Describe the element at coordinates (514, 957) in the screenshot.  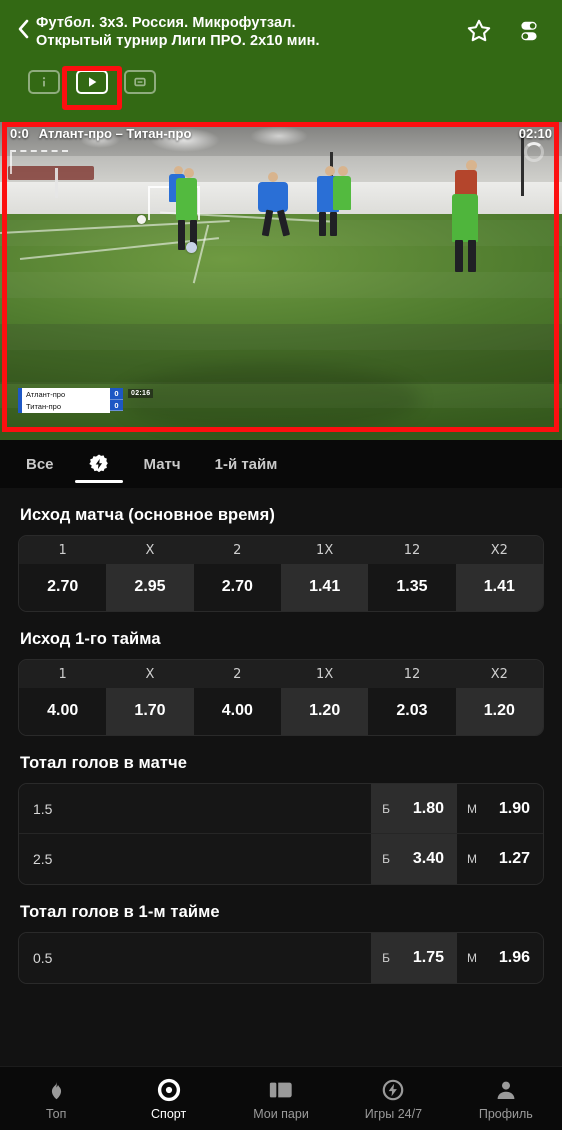
I see `total-under-odds: 1.96` at that location.